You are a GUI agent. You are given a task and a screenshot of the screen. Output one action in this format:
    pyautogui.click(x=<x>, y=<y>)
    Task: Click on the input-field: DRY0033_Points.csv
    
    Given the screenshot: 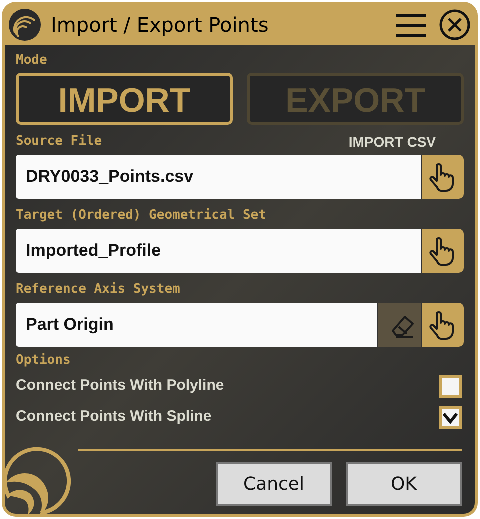 What is the action you would take?
    pyautogui.click(x=218, y=177)
    